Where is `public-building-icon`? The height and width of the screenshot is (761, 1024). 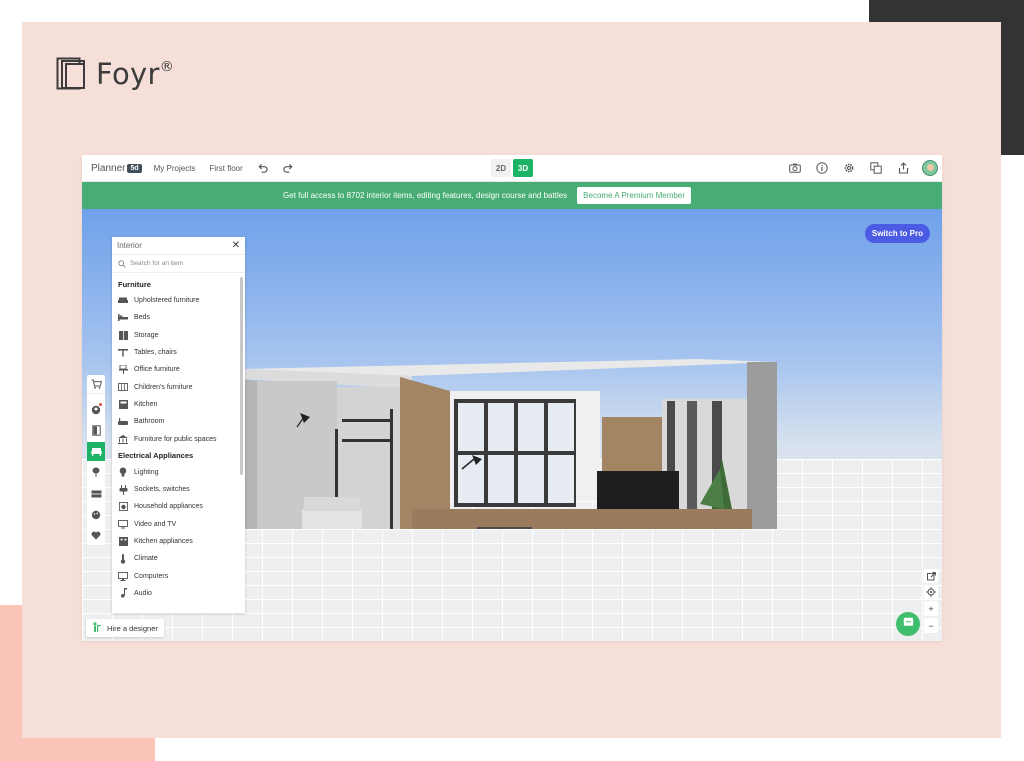
public-building-icon is located at coordinates (123, 439).